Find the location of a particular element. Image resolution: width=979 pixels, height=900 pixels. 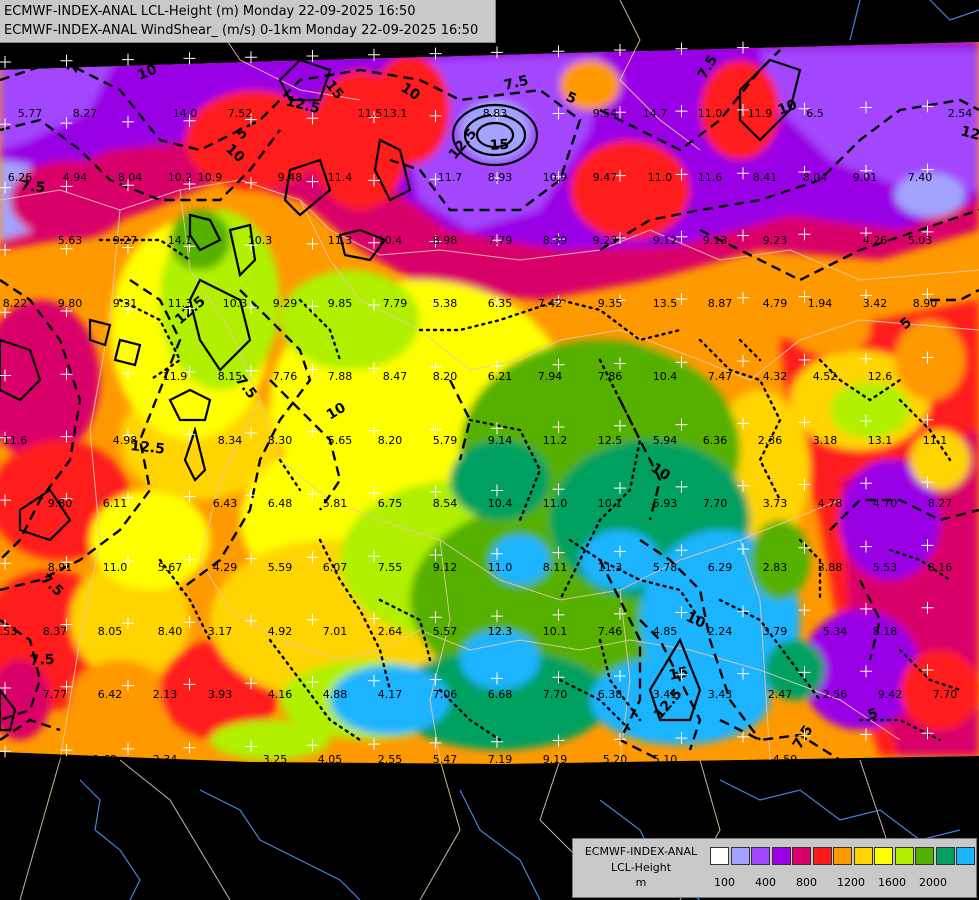

station-value: 8.98 is located at coordinates (445, 240).